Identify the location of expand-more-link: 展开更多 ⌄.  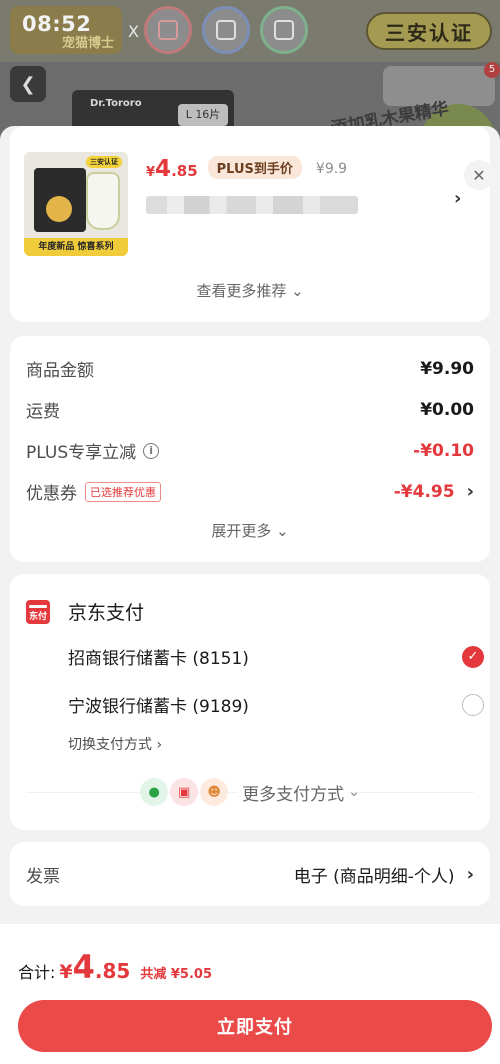
(250, 530).